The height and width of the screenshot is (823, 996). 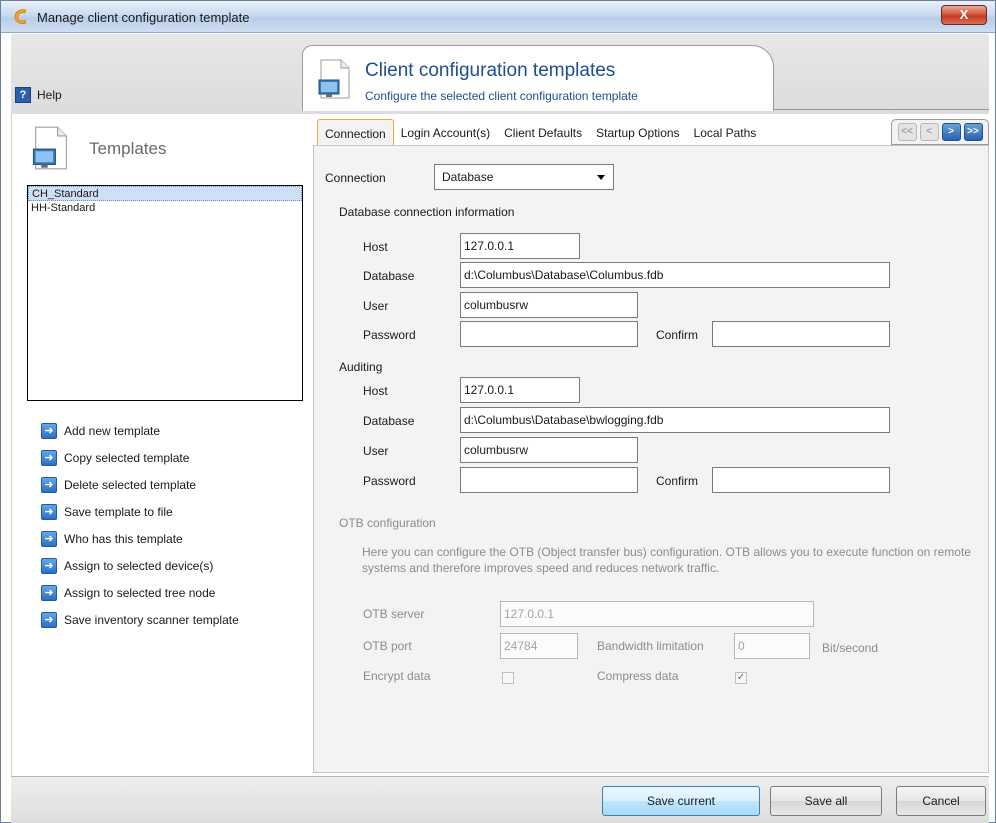 What do you see at coordinates (940, 132) in the screenshot?
I see `tab-navigation: << < > >>` at bounding box center [940, 132].